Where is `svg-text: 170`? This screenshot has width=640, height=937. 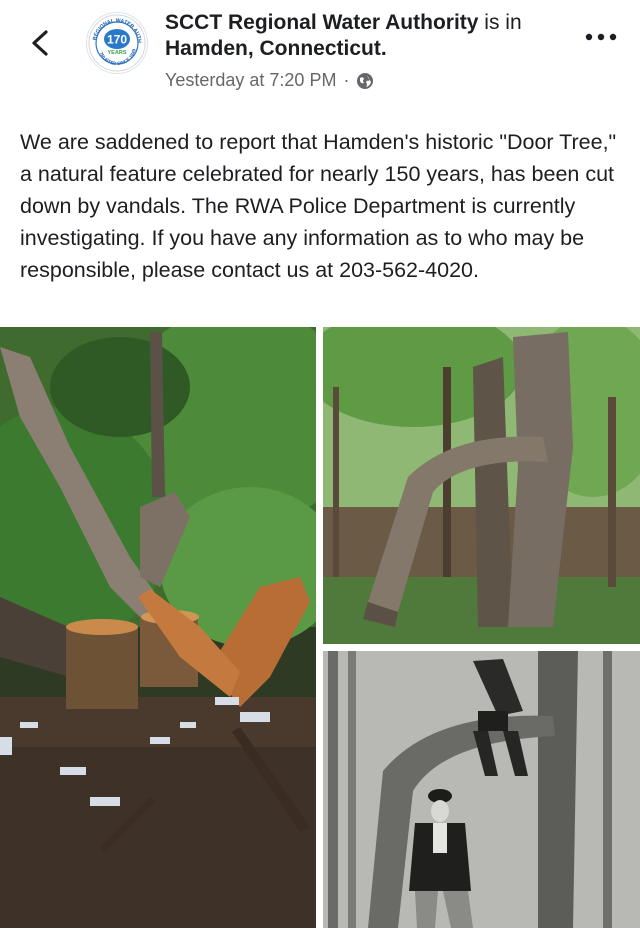
svg-text: 170 is located at coordinates (117, 40).